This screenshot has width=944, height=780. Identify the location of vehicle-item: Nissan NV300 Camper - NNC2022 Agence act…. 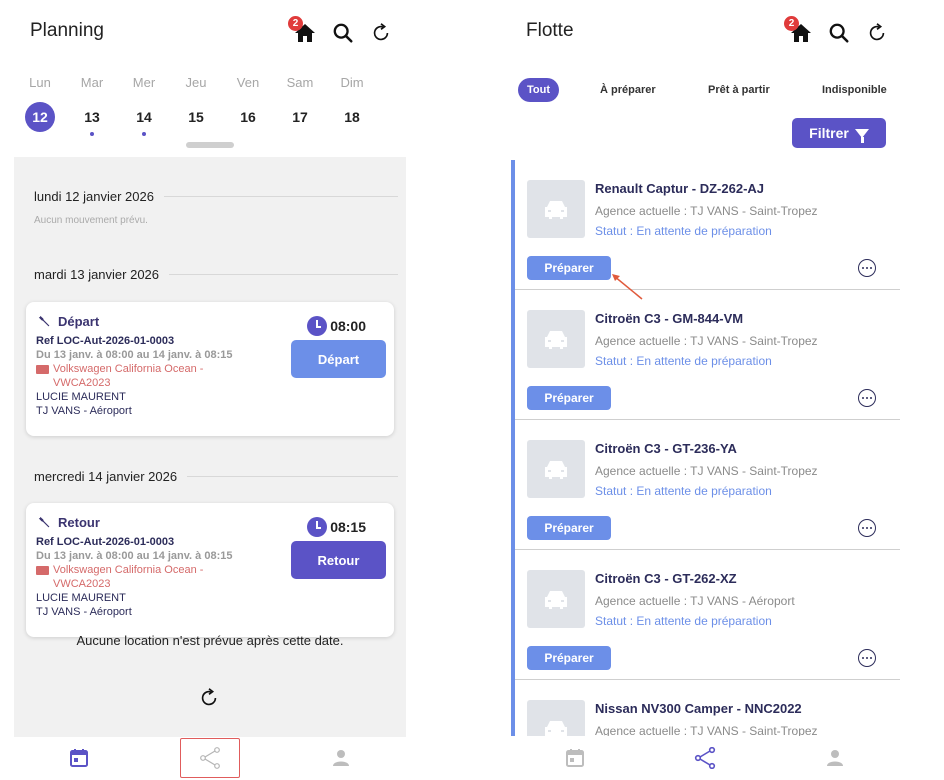
(707, 708).